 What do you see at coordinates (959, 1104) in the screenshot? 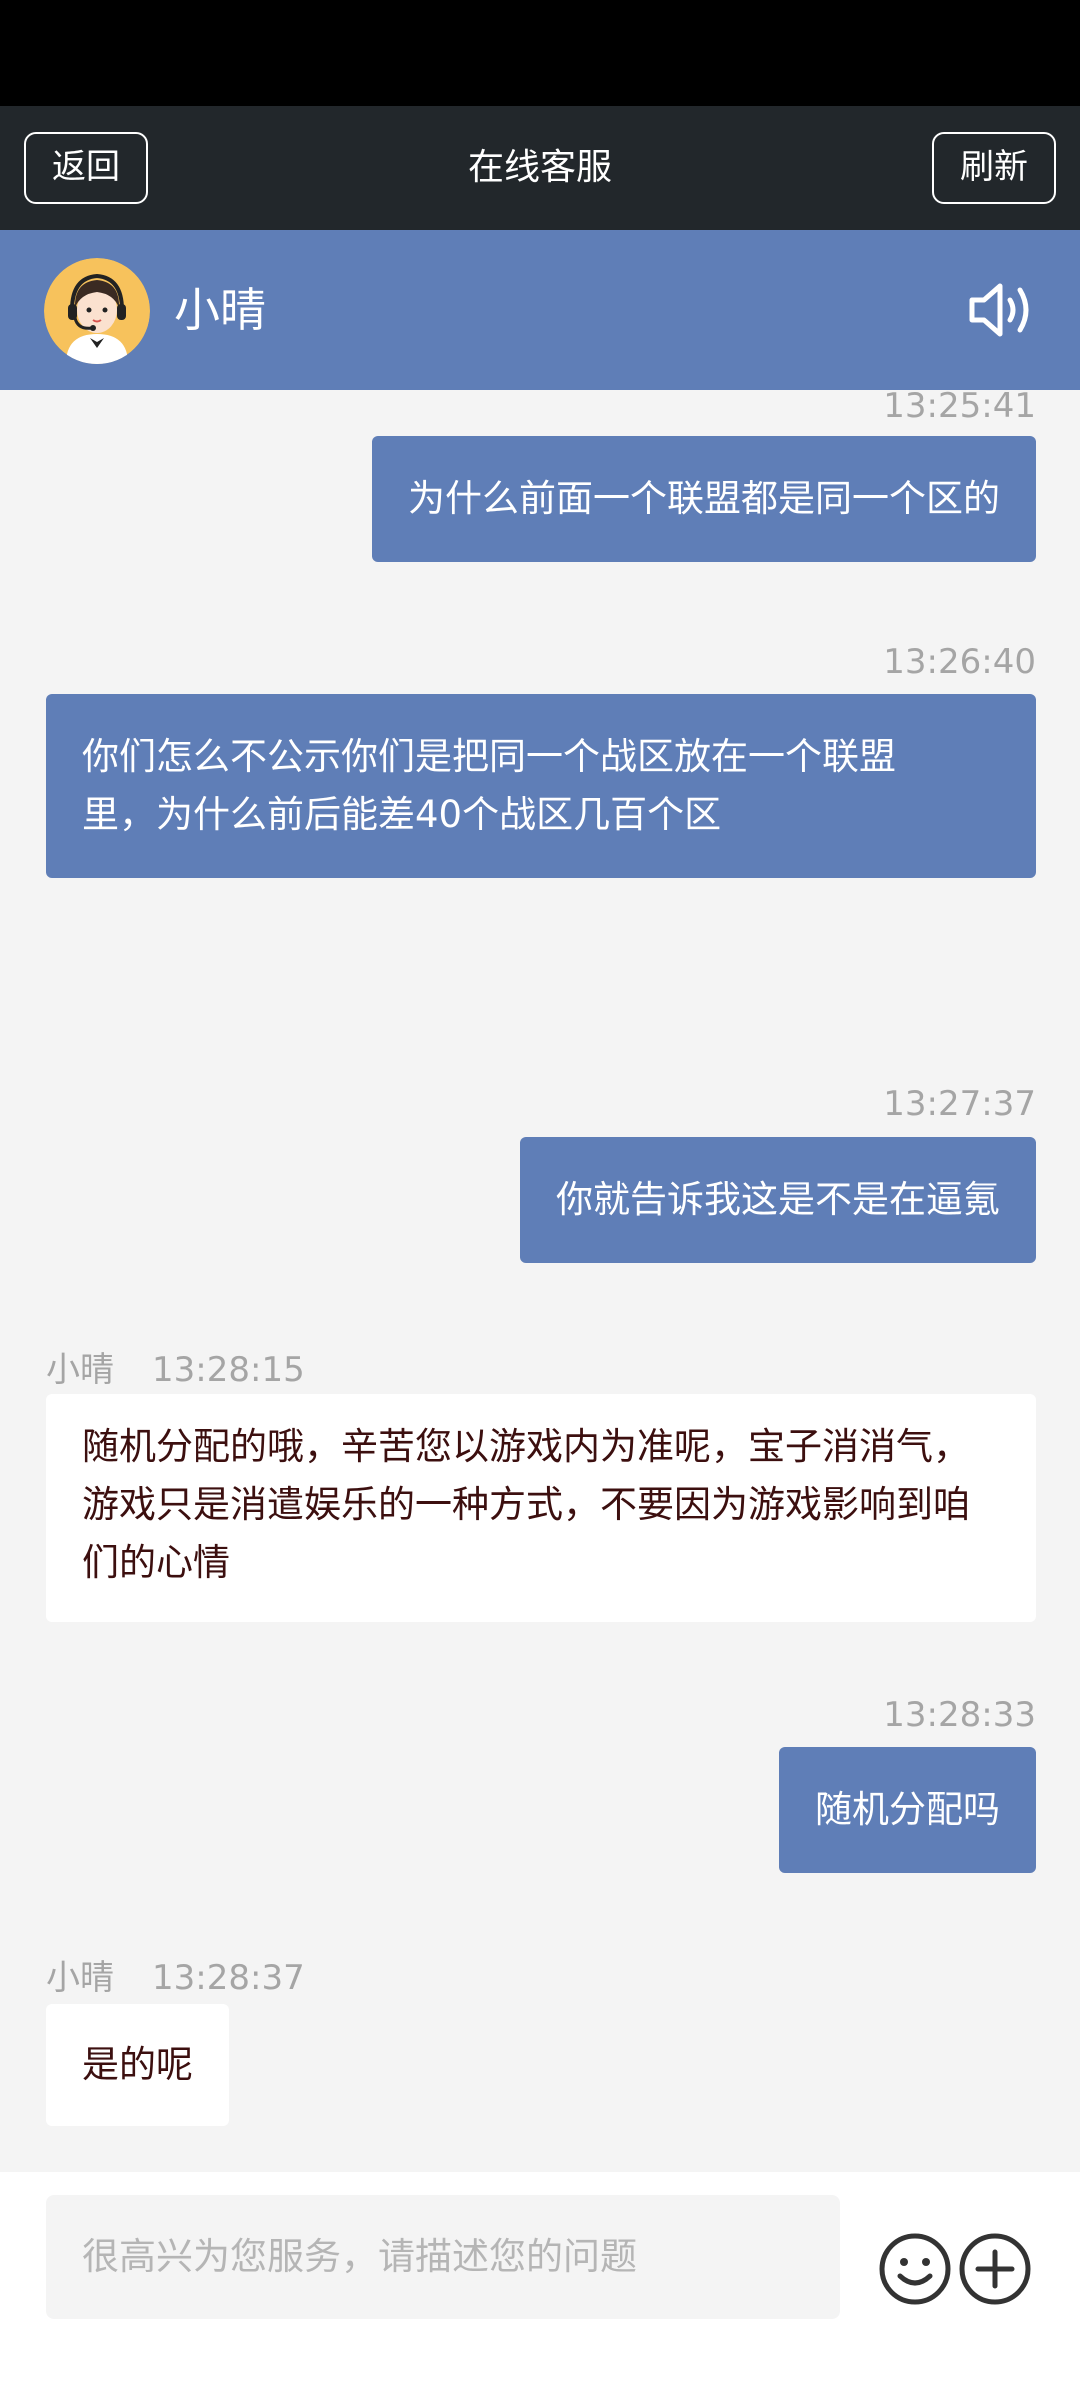
I see `message-timestamp: 13:27:37` at bounding box center [959, 1104].